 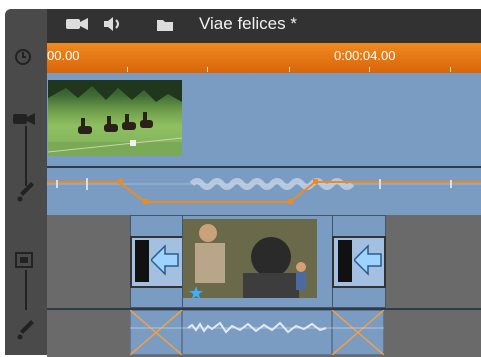 I want to click on folder-icon, so click(x=165, y=27).